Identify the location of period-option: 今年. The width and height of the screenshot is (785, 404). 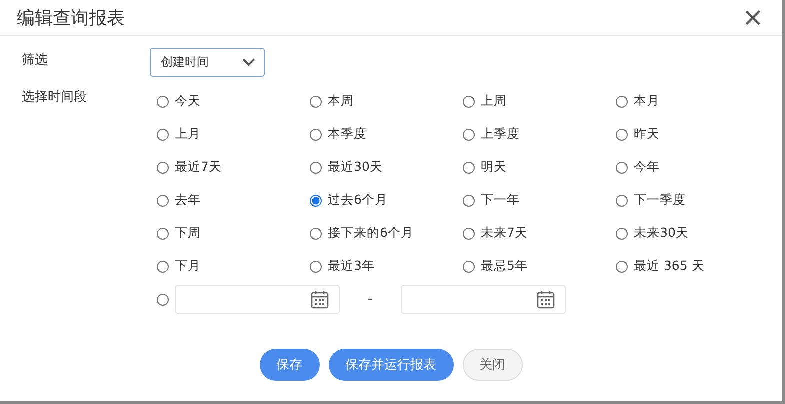
(692, 167).